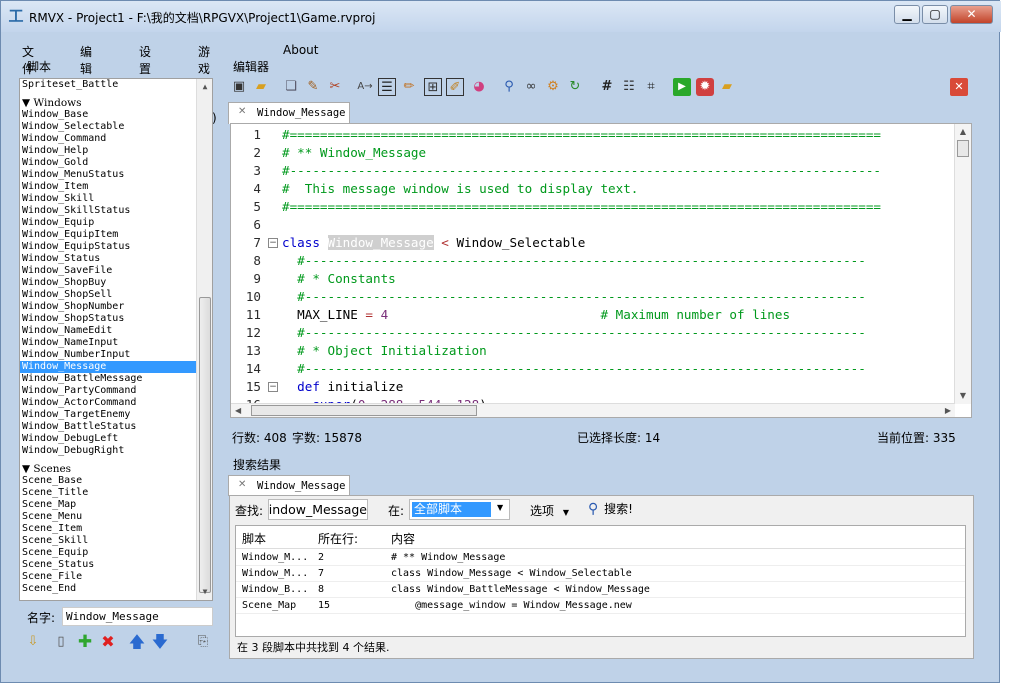 The image size is (1009, 683). What do you see at coordinates (607, 87) in the screenshot?
I see `comment-icon: #` at bounding box center [607, 87].